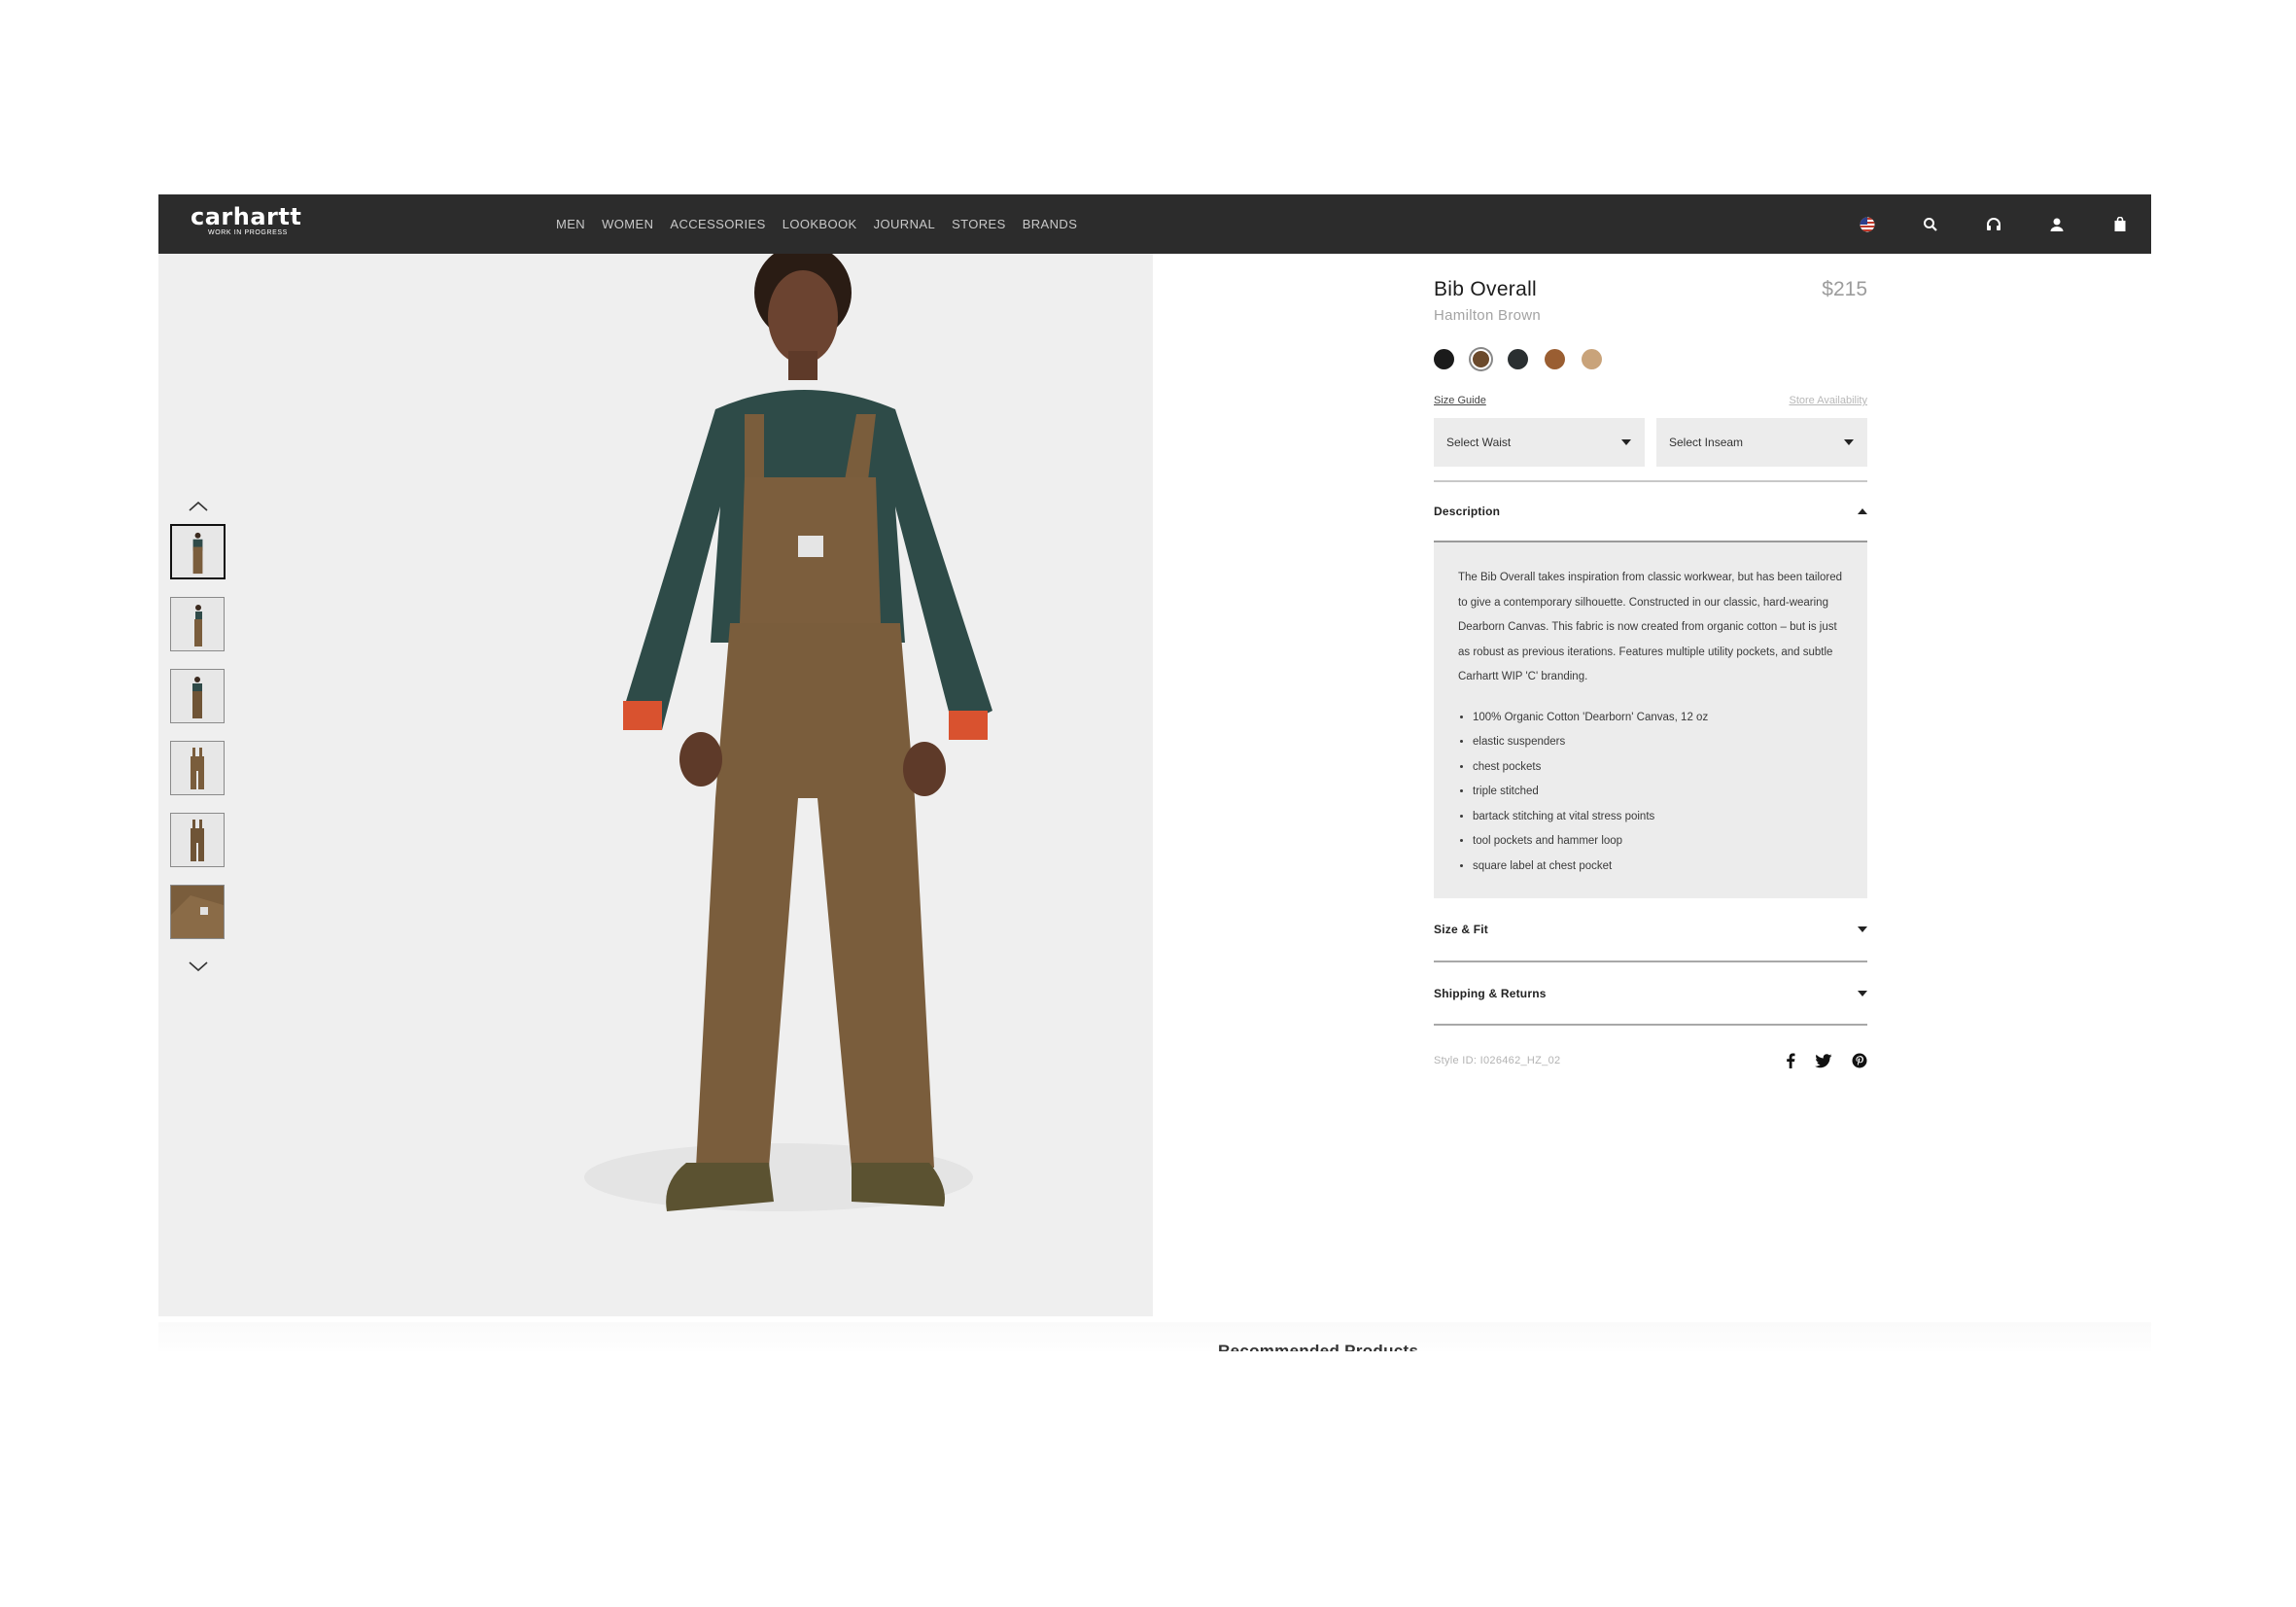 This screenshot has width=2296, height=1607. Describe the element at coordinates (1761, 442) in the screenshot. I see `inseam-select: Select Inseam` at that location.